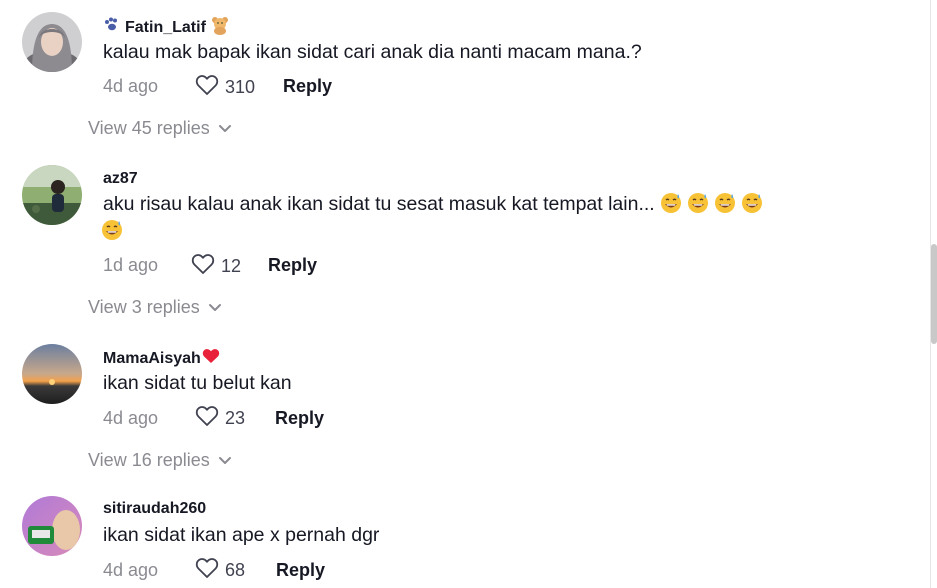 The width and height of the screenshot is (937, 588). I want to click on comment-text: ikan sidat ikan ape x pernah dgr, so click(241, 535).